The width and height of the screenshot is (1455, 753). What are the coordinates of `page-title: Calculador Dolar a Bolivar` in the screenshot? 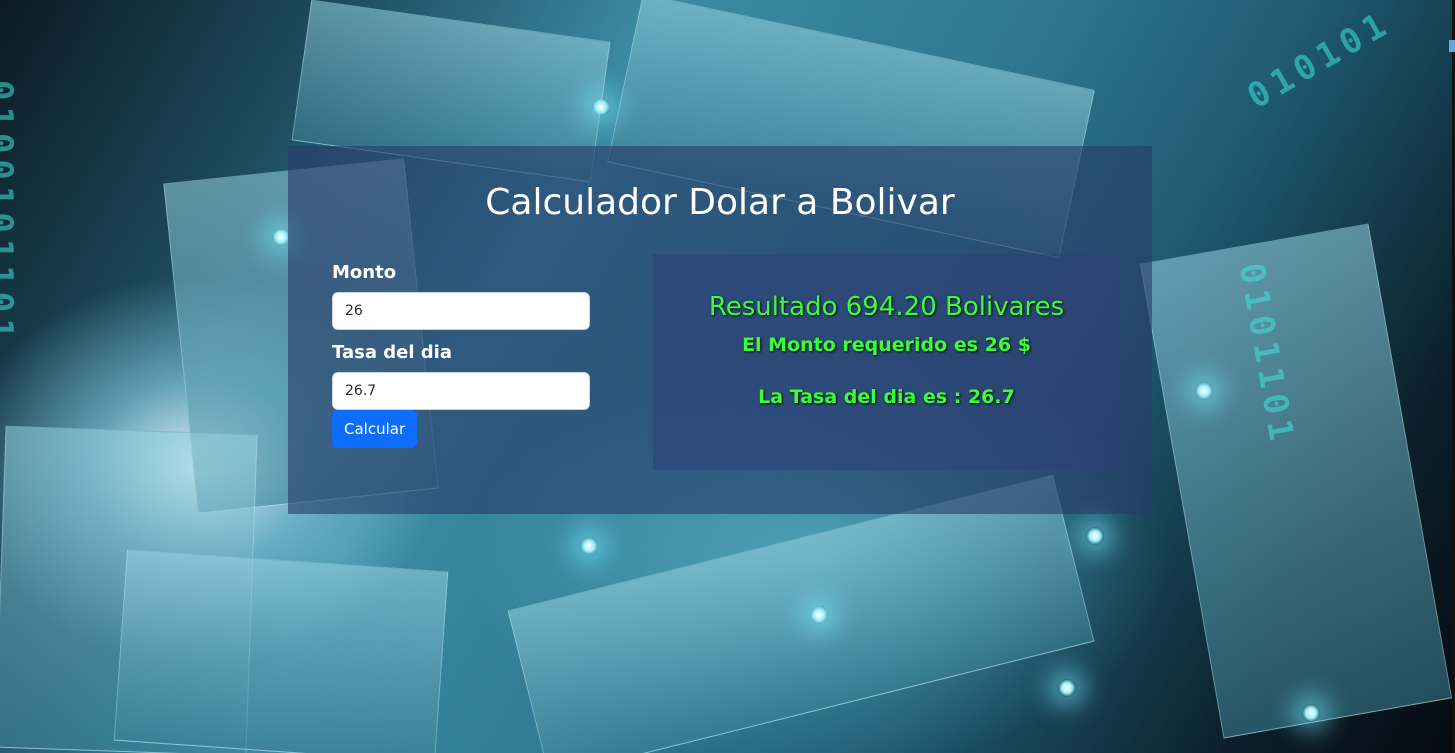 It's located at (720, 202).